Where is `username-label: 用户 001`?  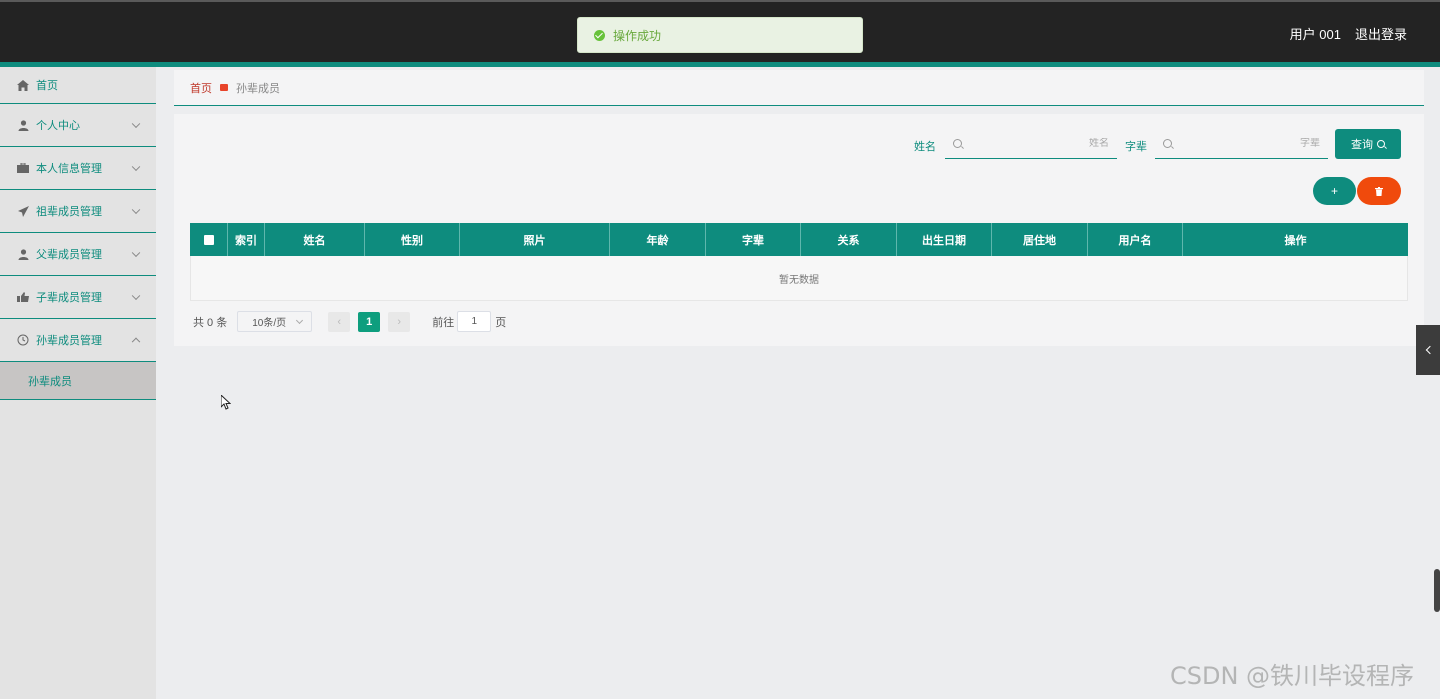 username-label: 用户 001 is located at coordinates (1315, 33).